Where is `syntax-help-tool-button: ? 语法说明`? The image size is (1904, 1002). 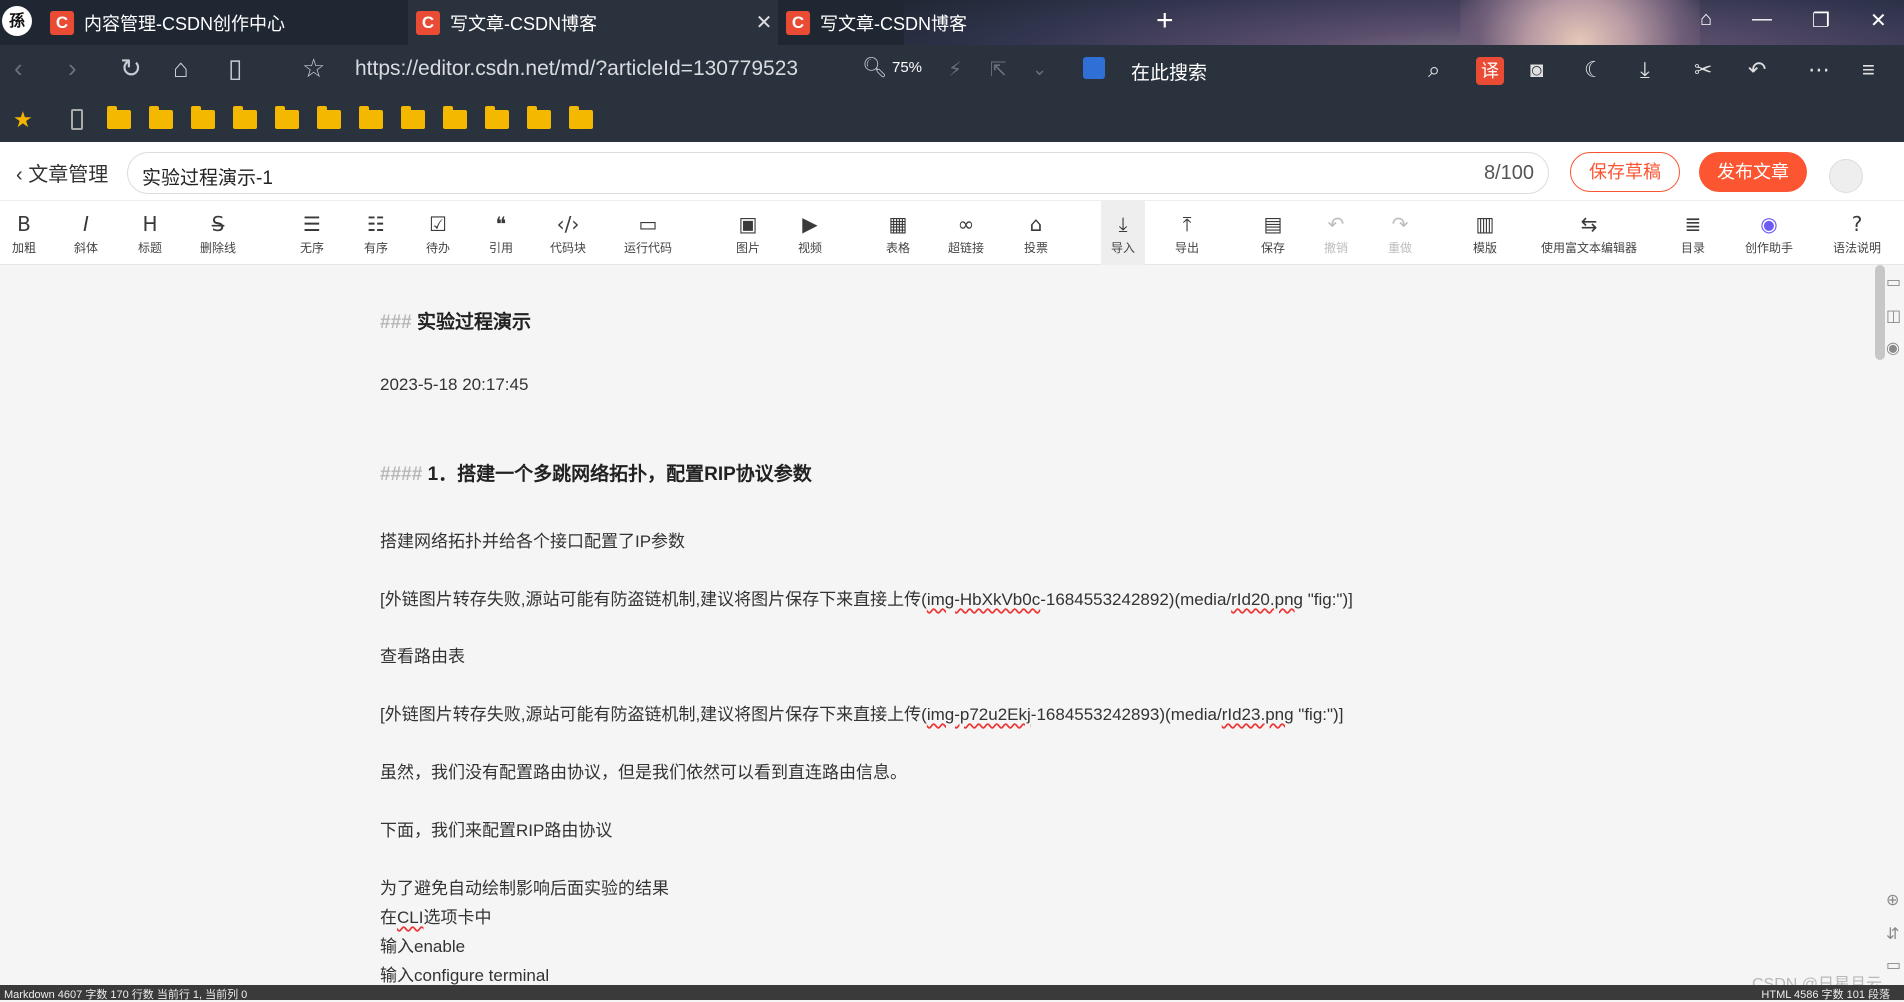 syntax-help-tool-button: ? 语法说明 is located at coordinates (1857, 233).